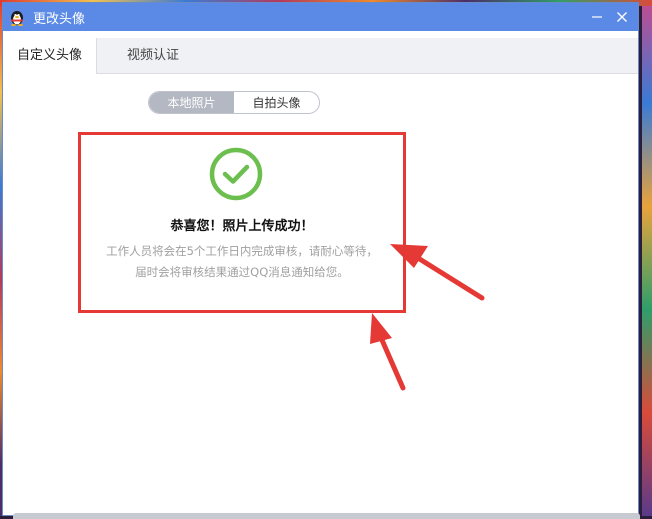  I want to click on tab-bar: 自定义头像 视频认证, so click(320, 56).